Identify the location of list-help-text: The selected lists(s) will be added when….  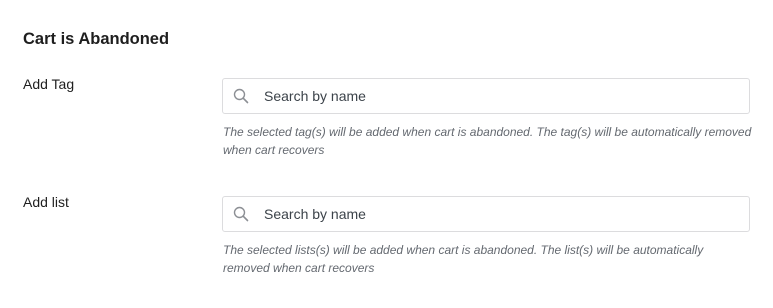
(463, 259).